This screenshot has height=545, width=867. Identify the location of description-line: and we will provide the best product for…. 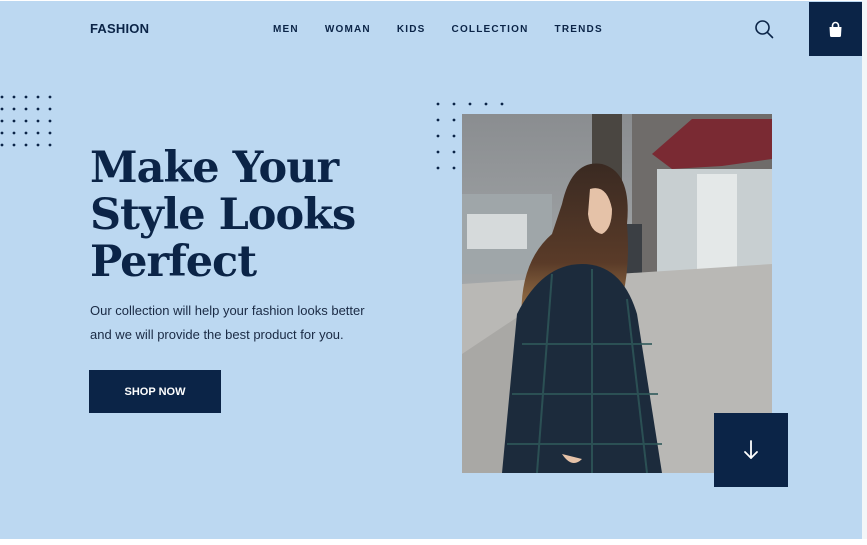
(217, 334).